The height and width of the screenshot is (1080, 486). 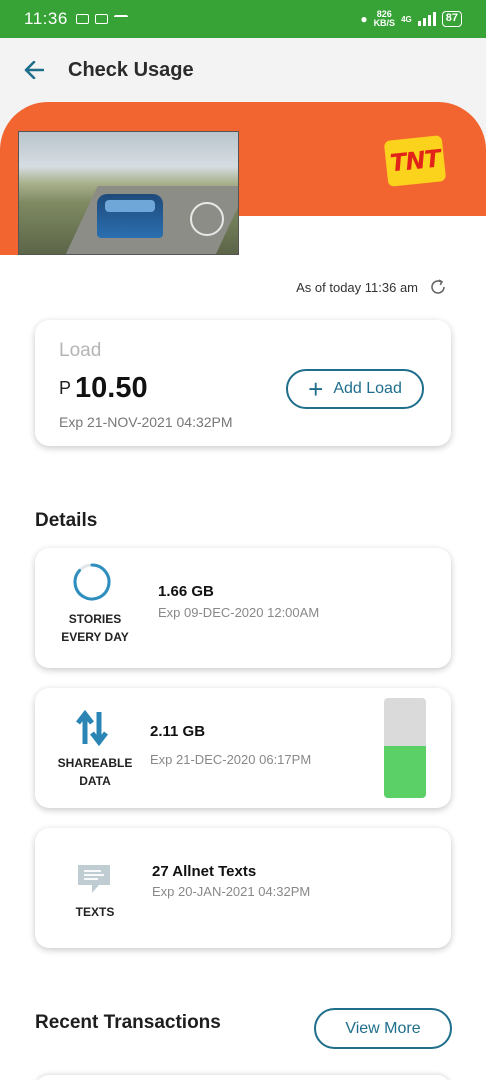 I want to click on detail-label-line1: STORIES, so click(x=95, y=619).